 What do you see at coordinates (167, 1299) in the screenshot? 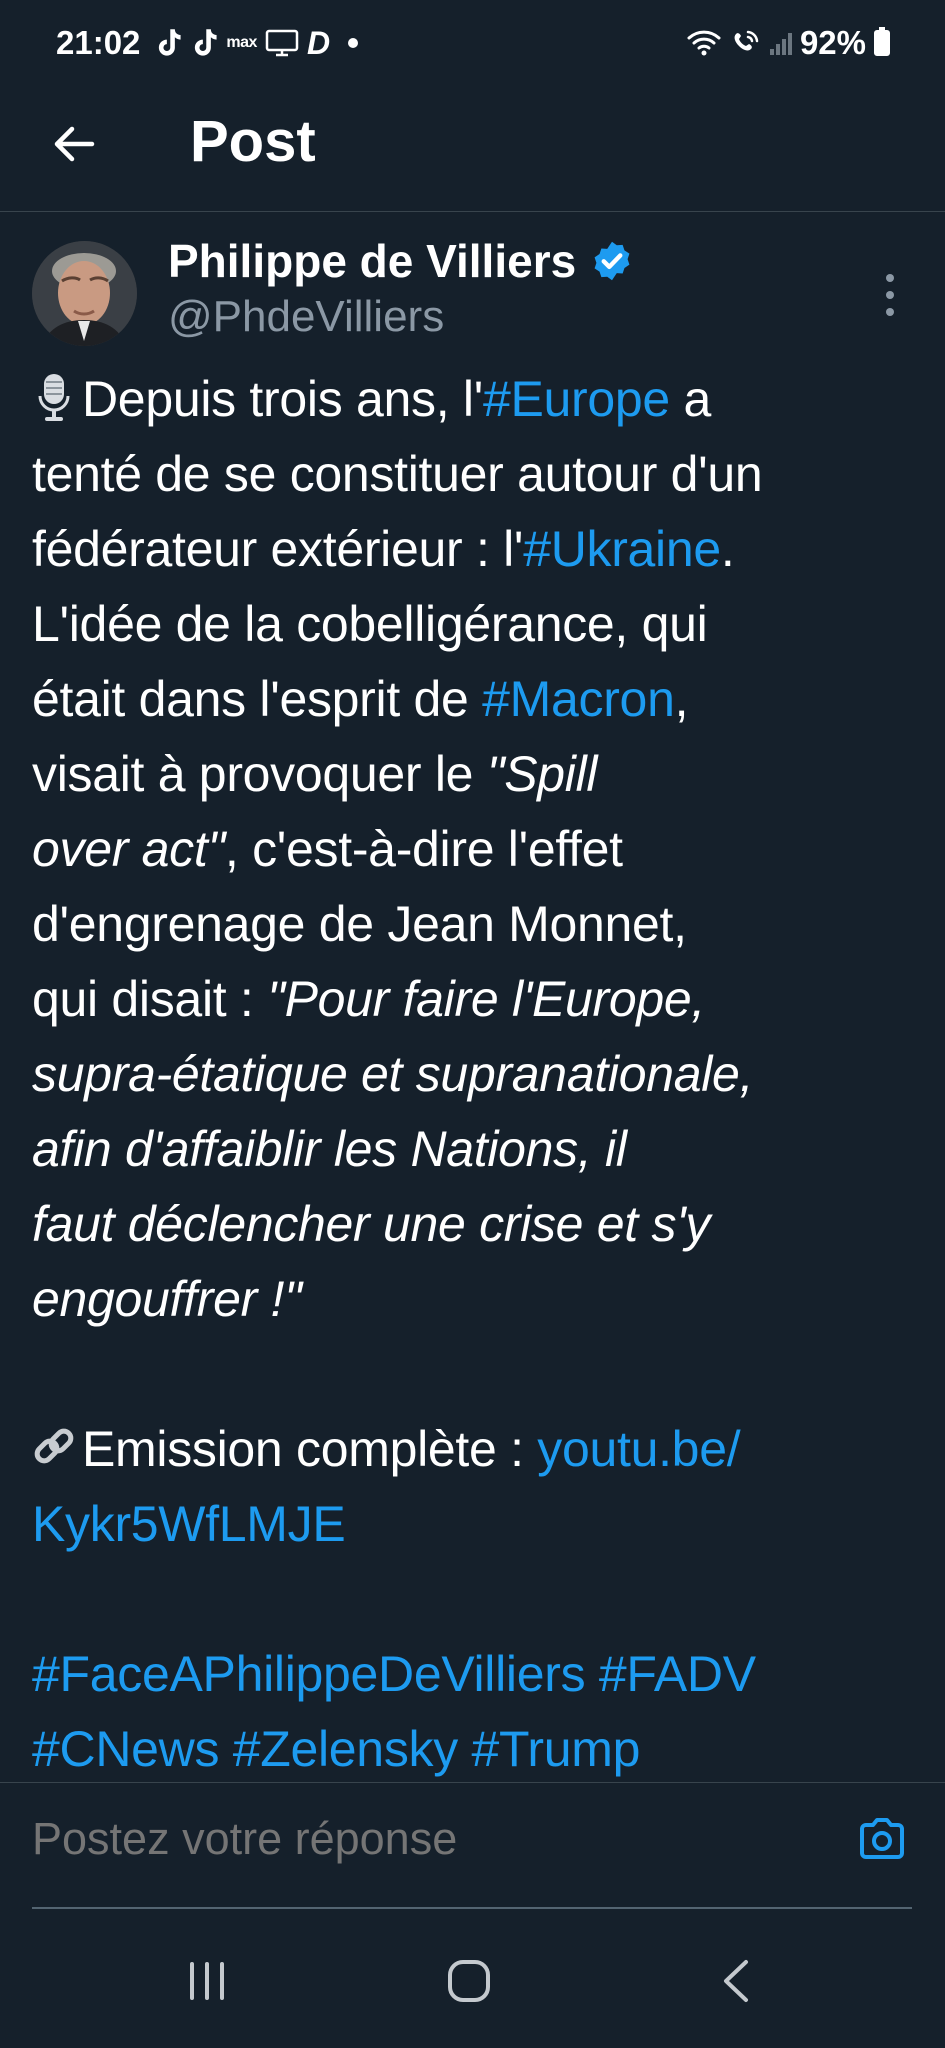
I see `post-line: engouffrer !"` at bounding box center [167, 1299].